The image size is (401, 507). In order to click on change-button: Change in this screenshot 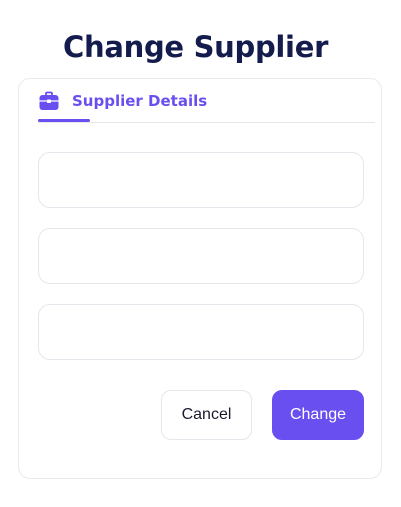, I will do `click(318, 415)`.